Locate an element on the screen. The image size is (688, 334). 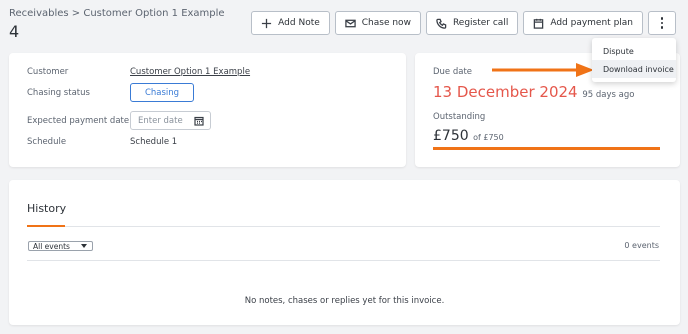
expected-date-placeholder: Enter date is located at coordinates (160, 120).